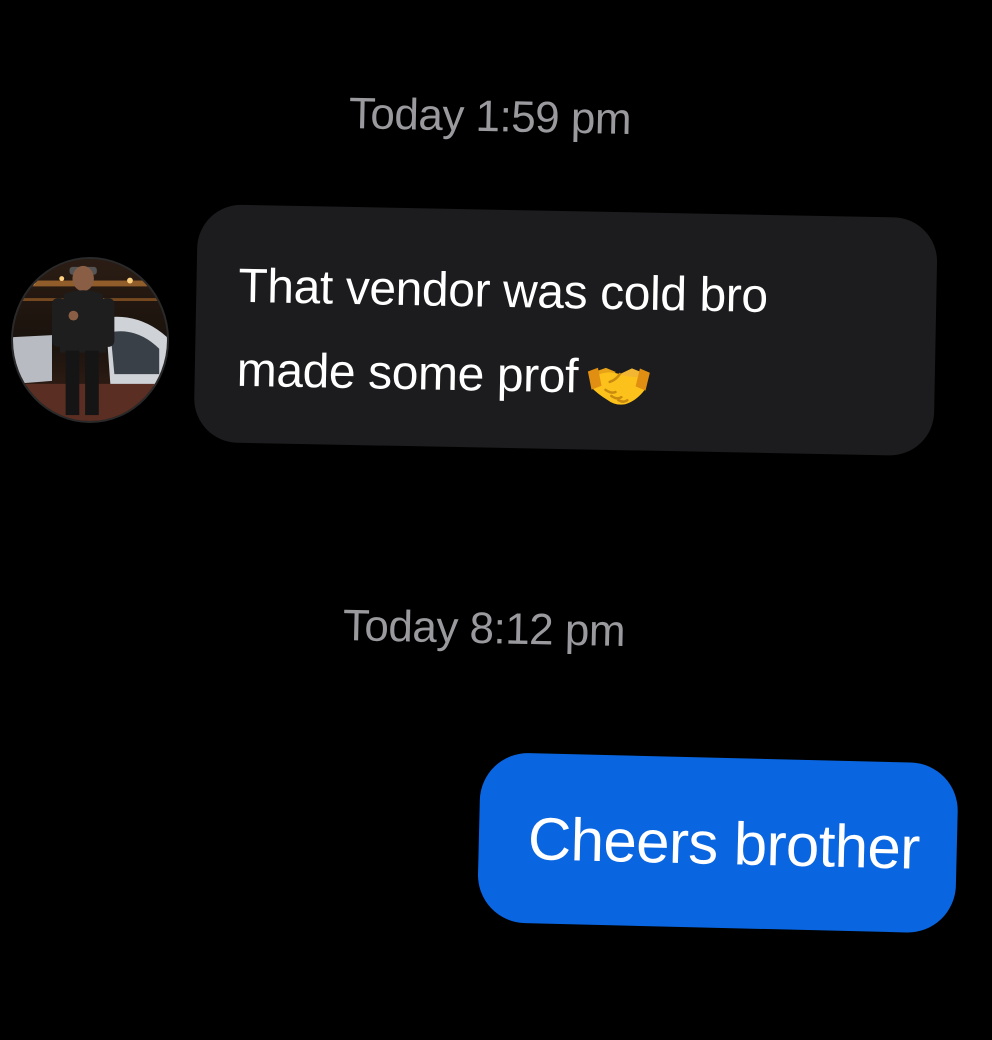  I want to click on avatar, so click(90, 340).